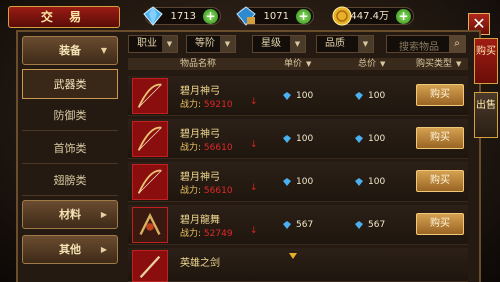 This screenshot has width=500, height=282. I want to click on item-name: 英雄之剑, so click(200, 263).